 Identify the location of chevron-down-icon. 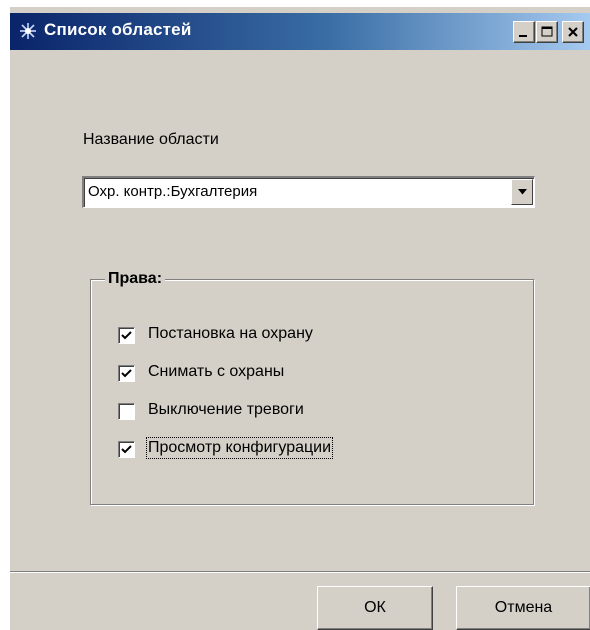
(522, 192).